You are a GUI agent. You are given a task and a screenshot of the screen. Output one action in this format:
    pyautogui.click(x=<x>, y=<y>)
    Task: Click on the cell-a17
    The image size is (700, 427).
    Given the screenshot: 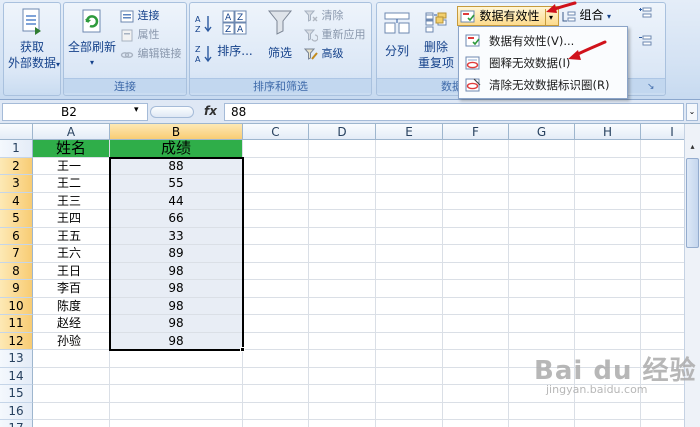 What is the action you would take?
    pyautogui.click(x=71, y=423)
    